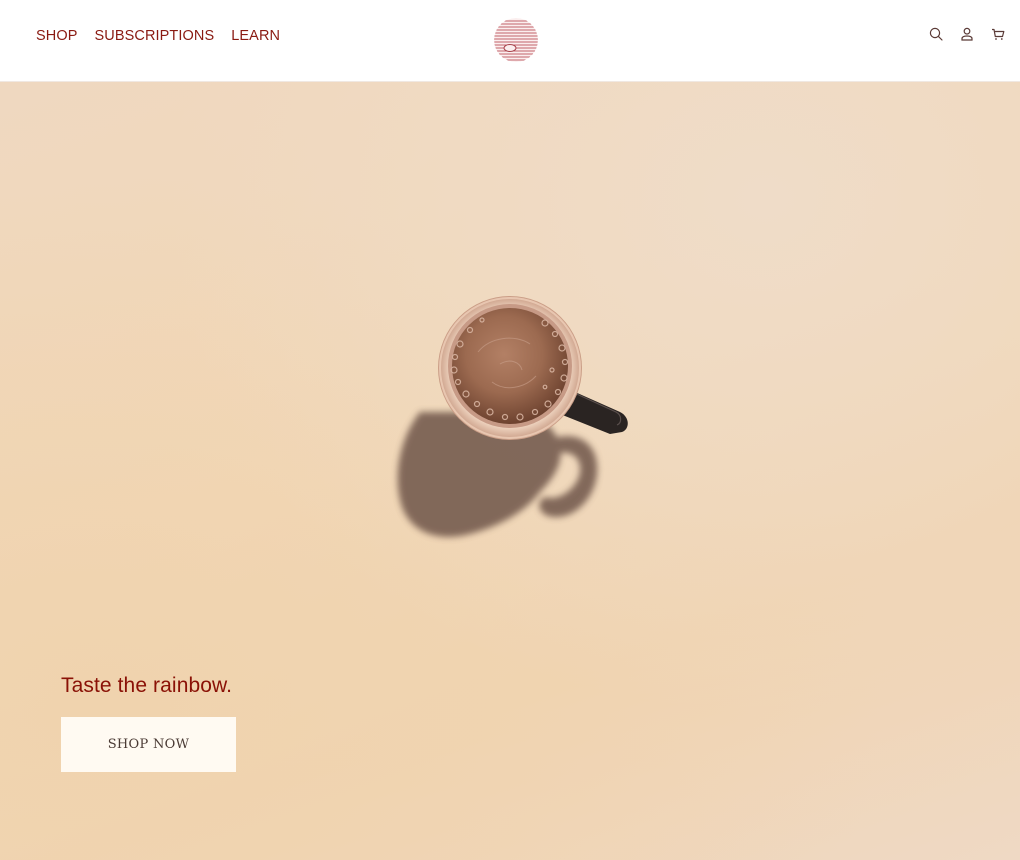 The width and height of the screenshot is (1020, 860). I want to click on main-nav: SHOP SUBSCRIPTIONS LEARN, so click(158, 36).